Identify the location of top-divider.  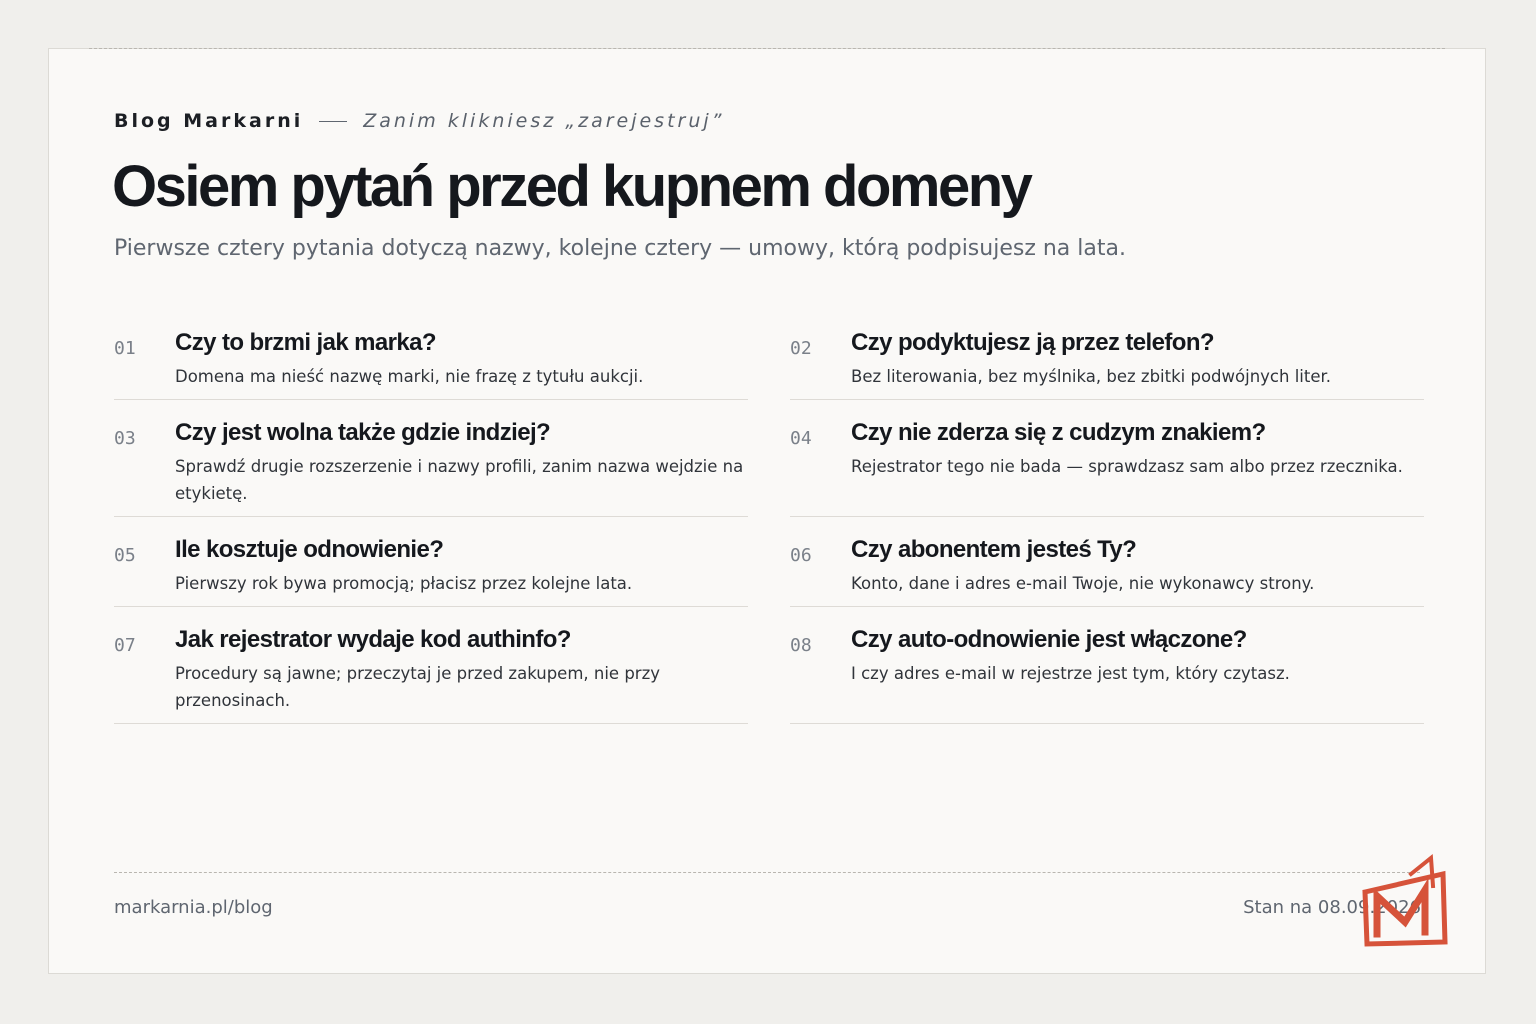
(767, 48).